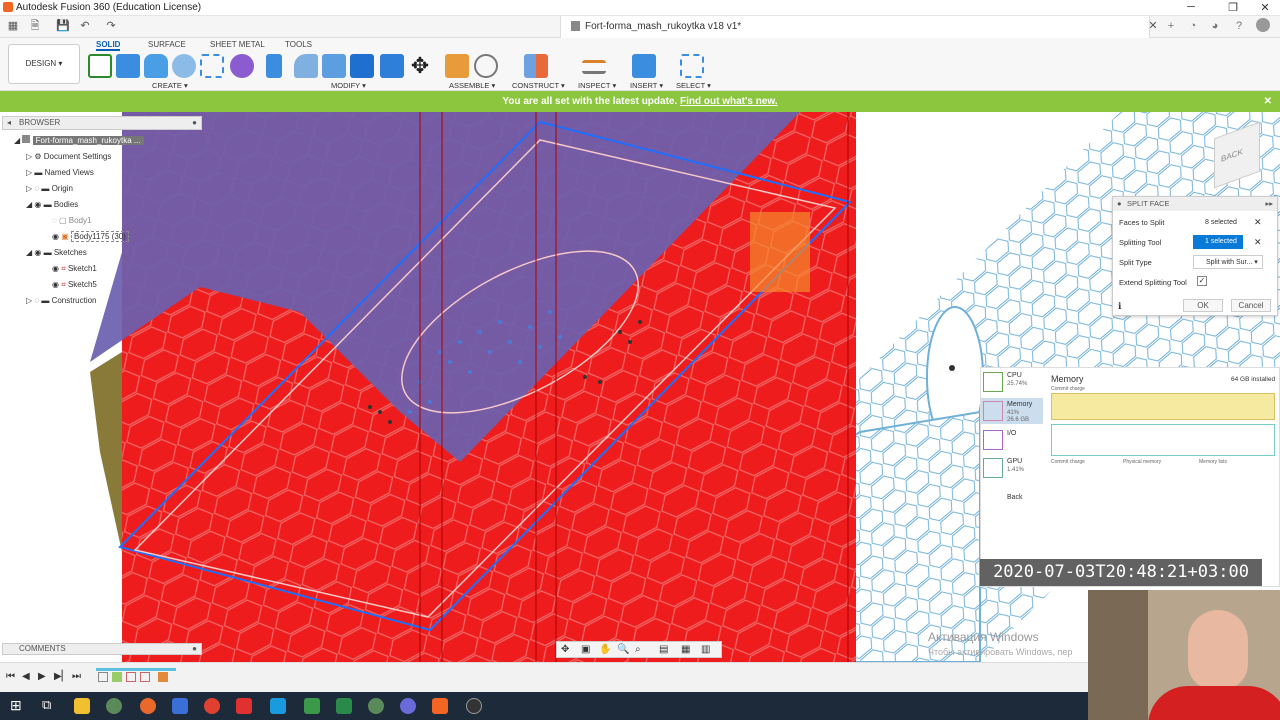  Describe the element at coordinates (82, 706) in the screenshot. I see `file-explorer-icon` at that location.